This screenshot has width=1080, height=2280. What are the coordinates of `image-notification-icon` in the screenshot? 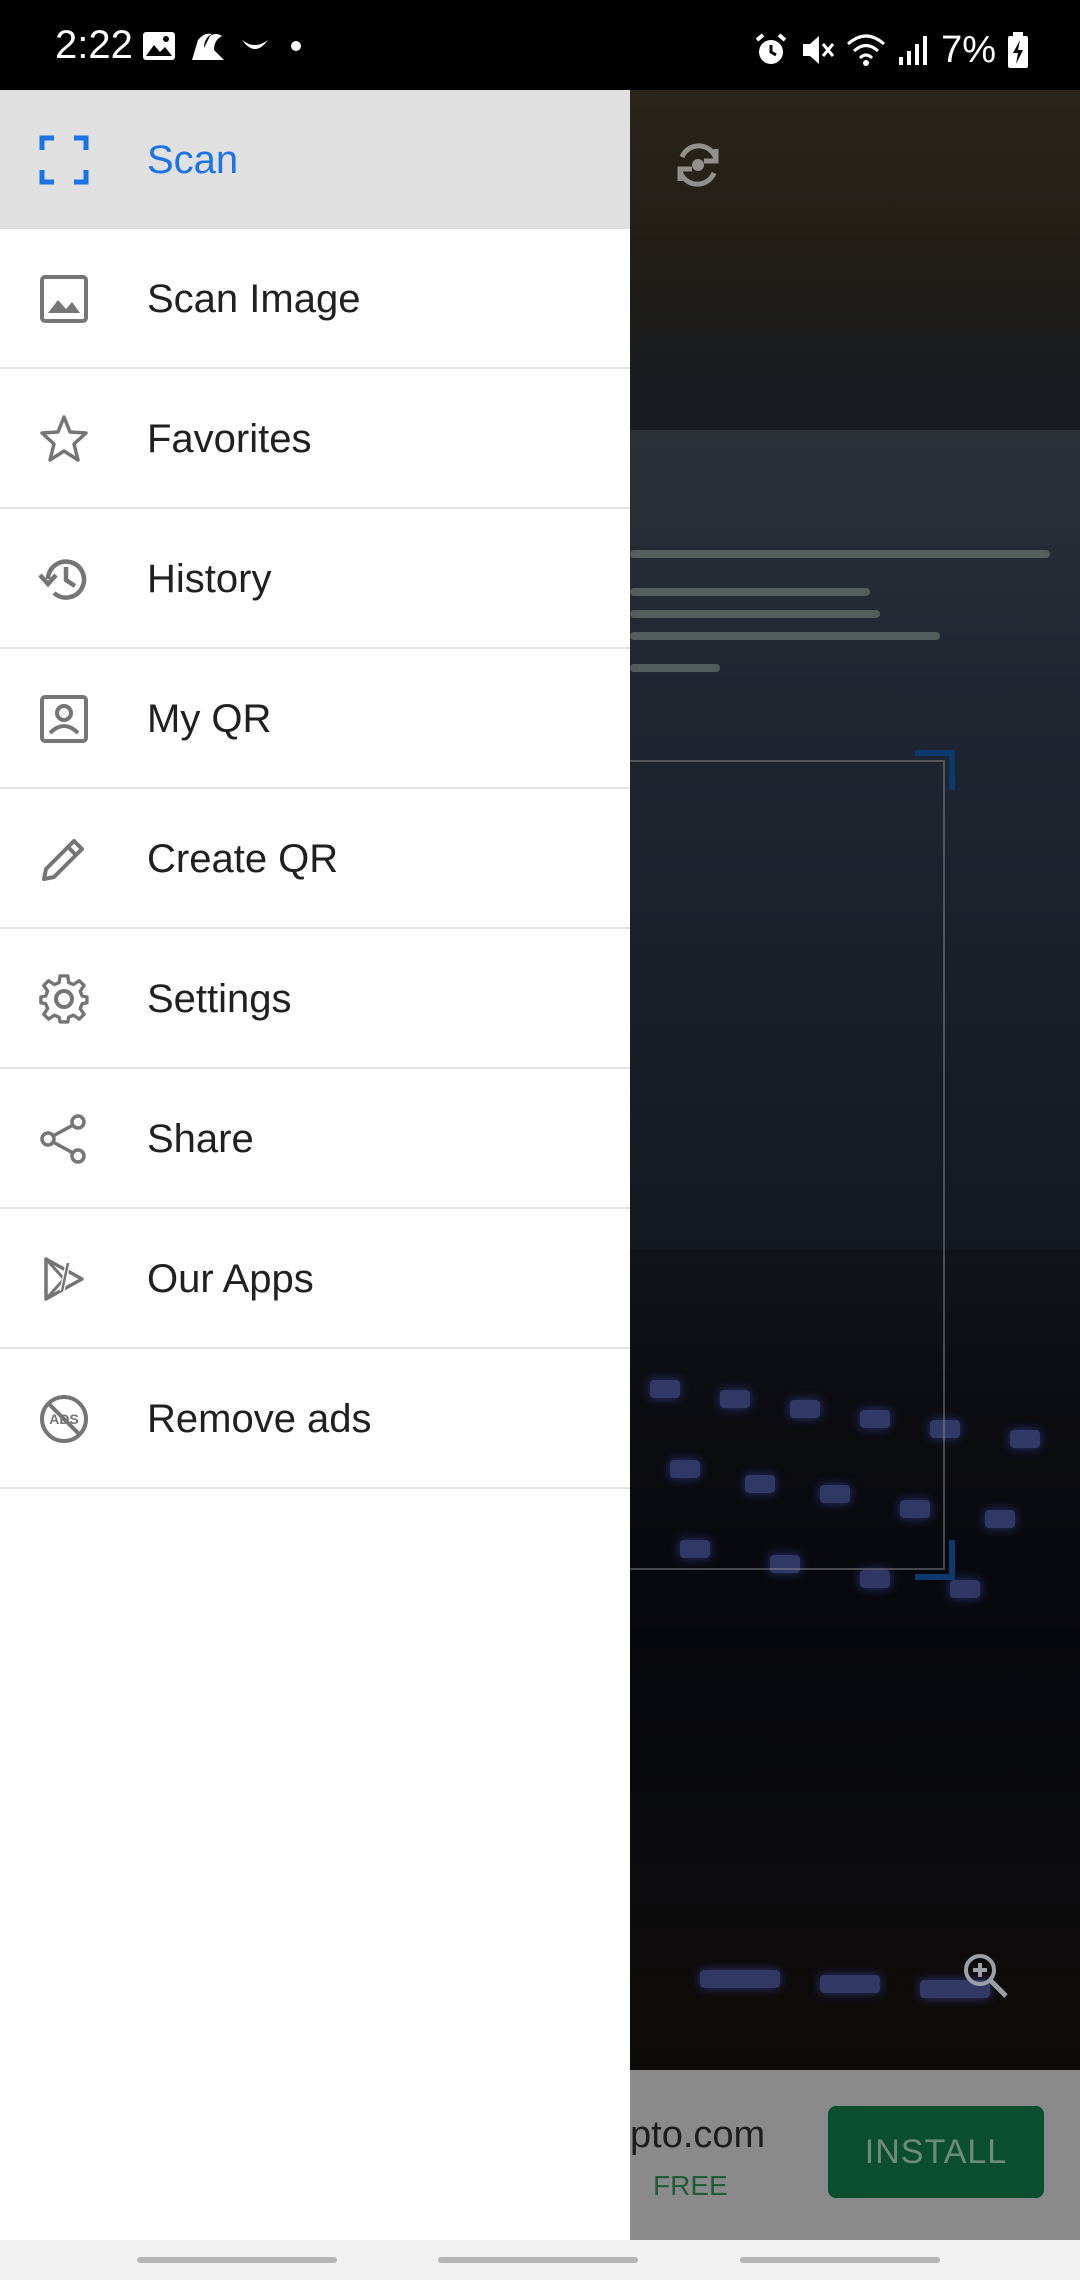 It's located at (159, 46).